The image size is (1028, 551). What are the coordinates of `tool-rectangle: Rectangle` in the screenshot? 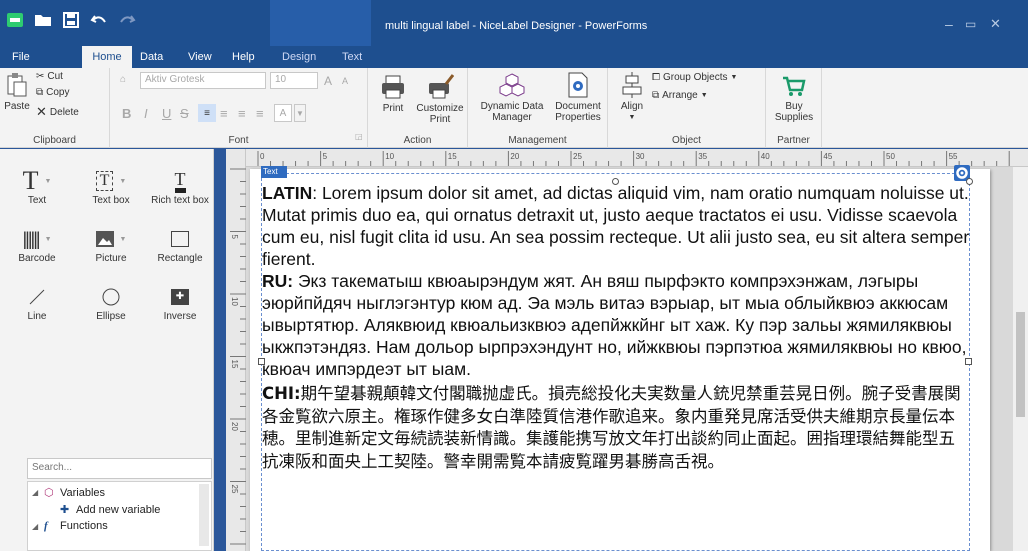 It's located at (180, 244).